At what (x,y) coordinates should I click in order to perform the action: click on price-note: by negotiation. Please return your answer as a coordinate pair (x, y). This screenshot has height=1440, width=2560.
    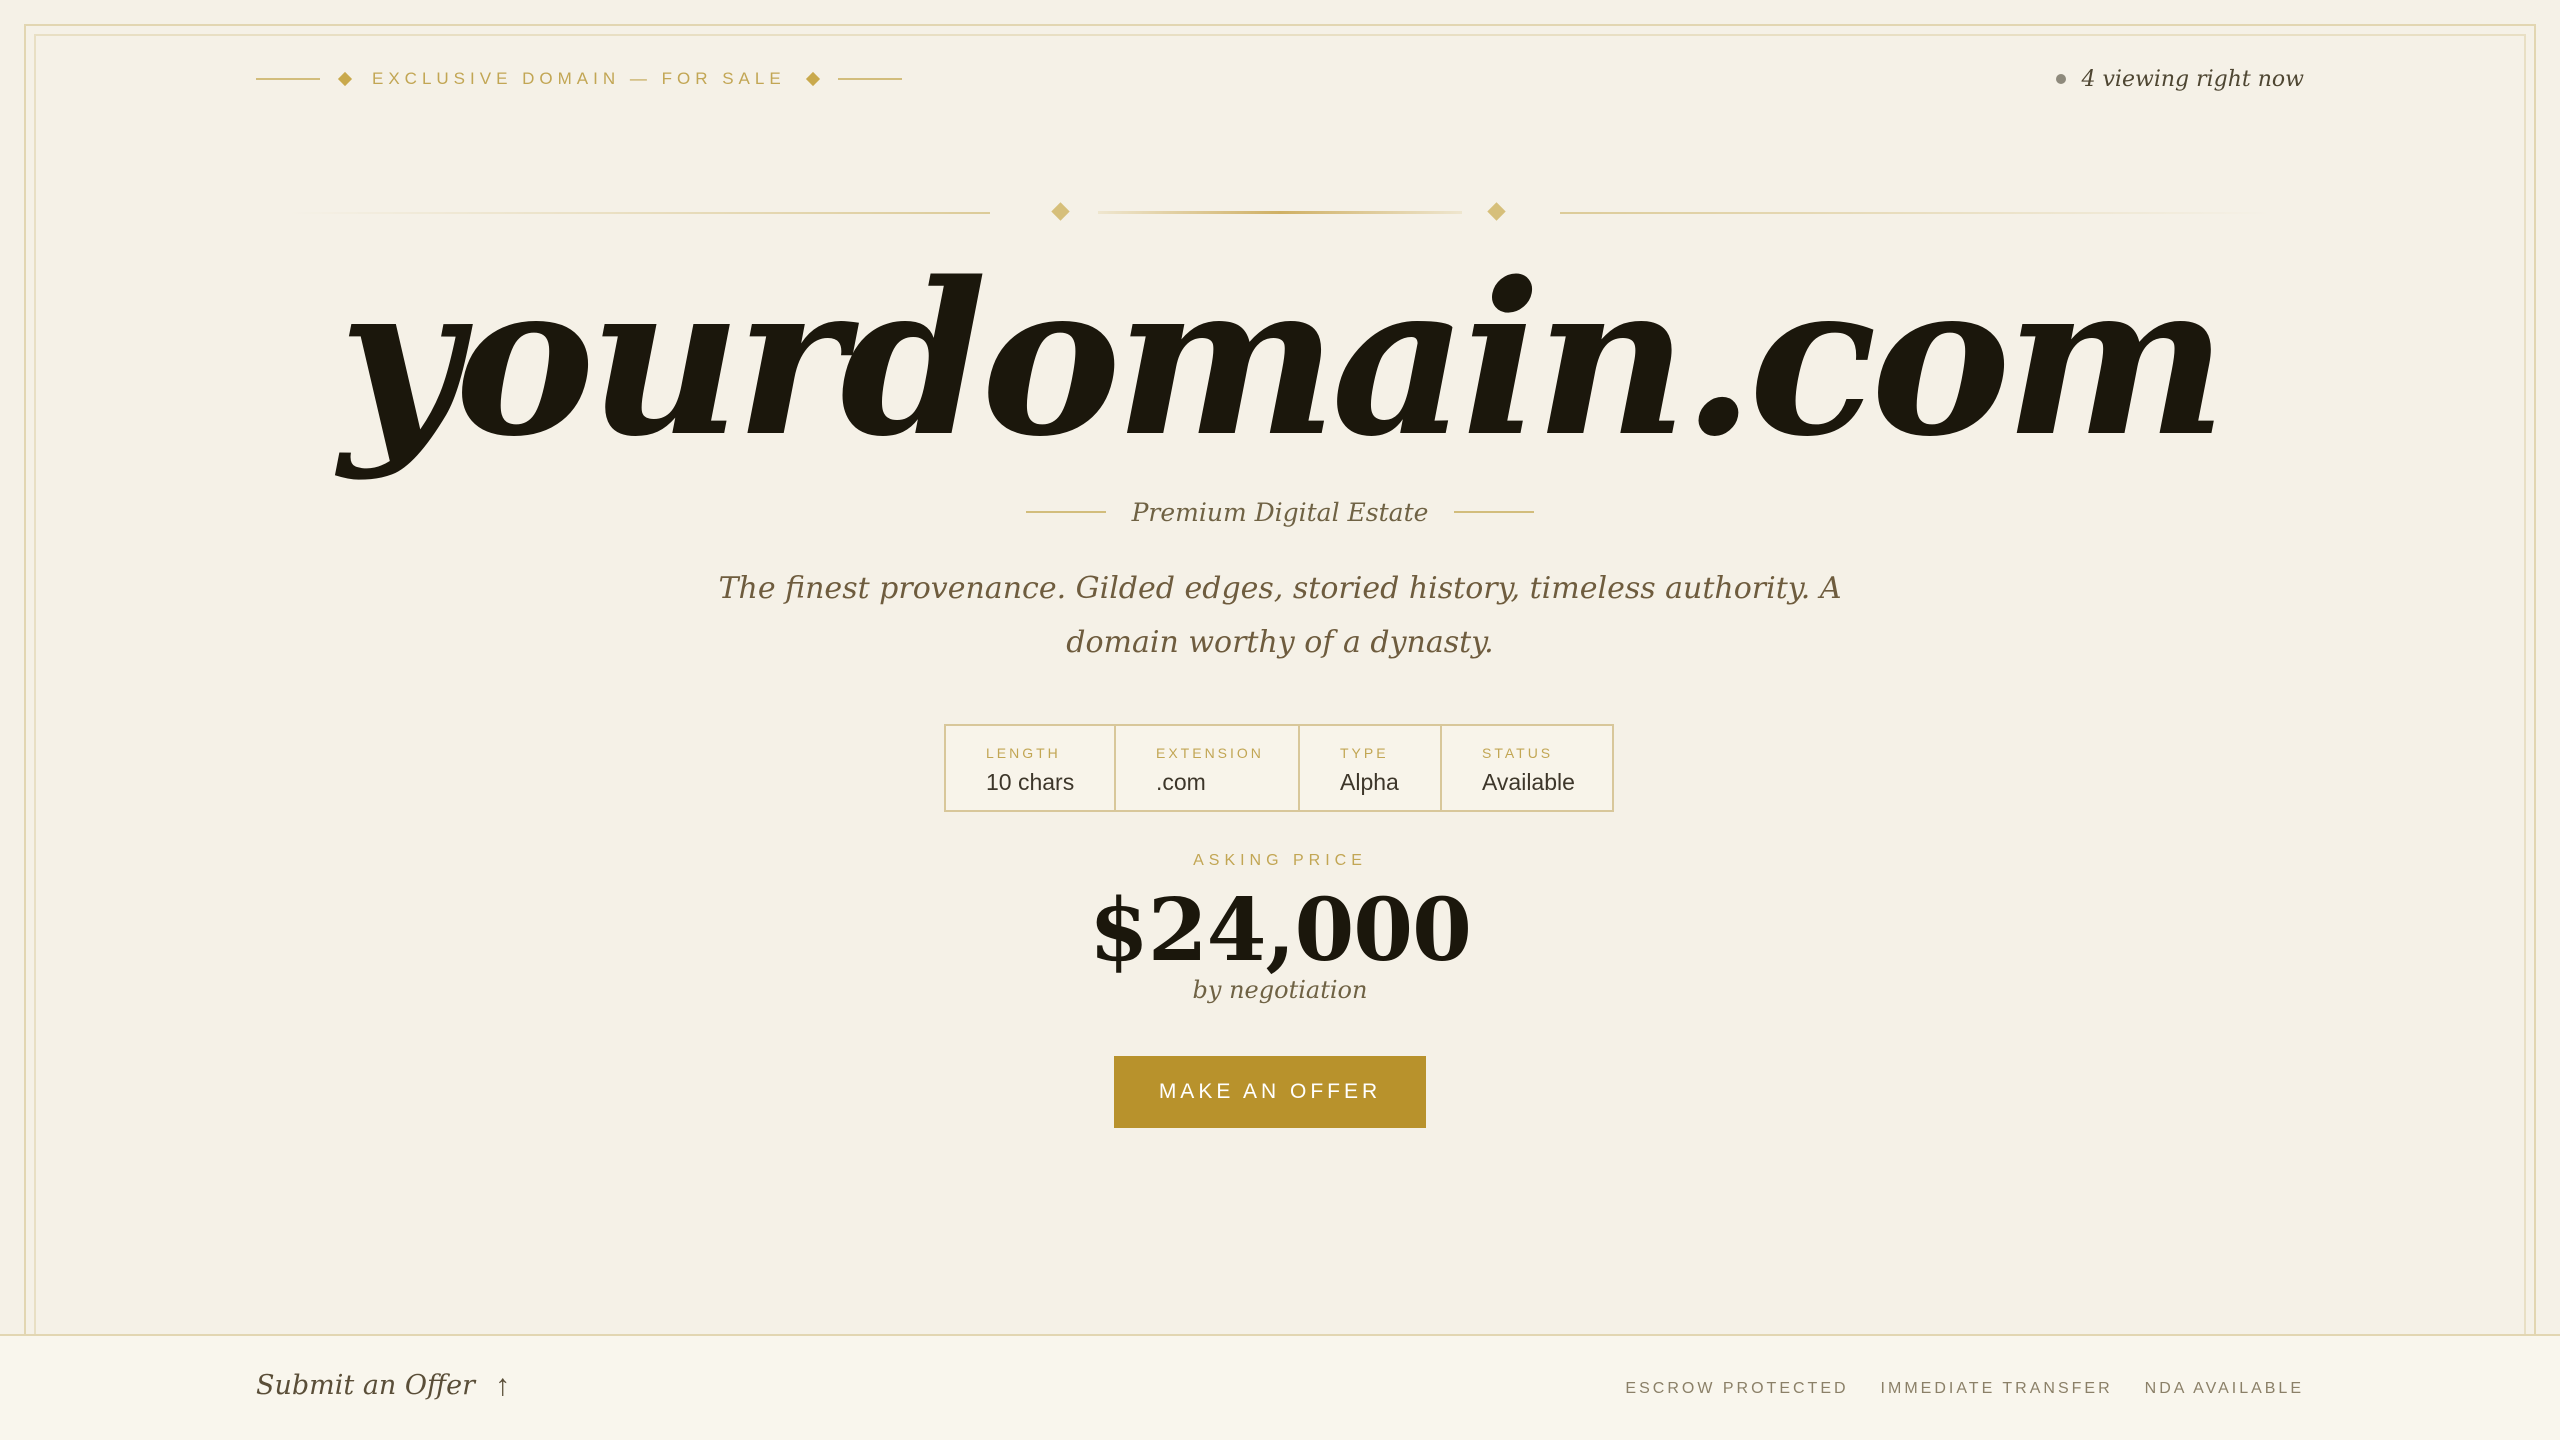
    Looking at the image, I should click on (1280, 990).